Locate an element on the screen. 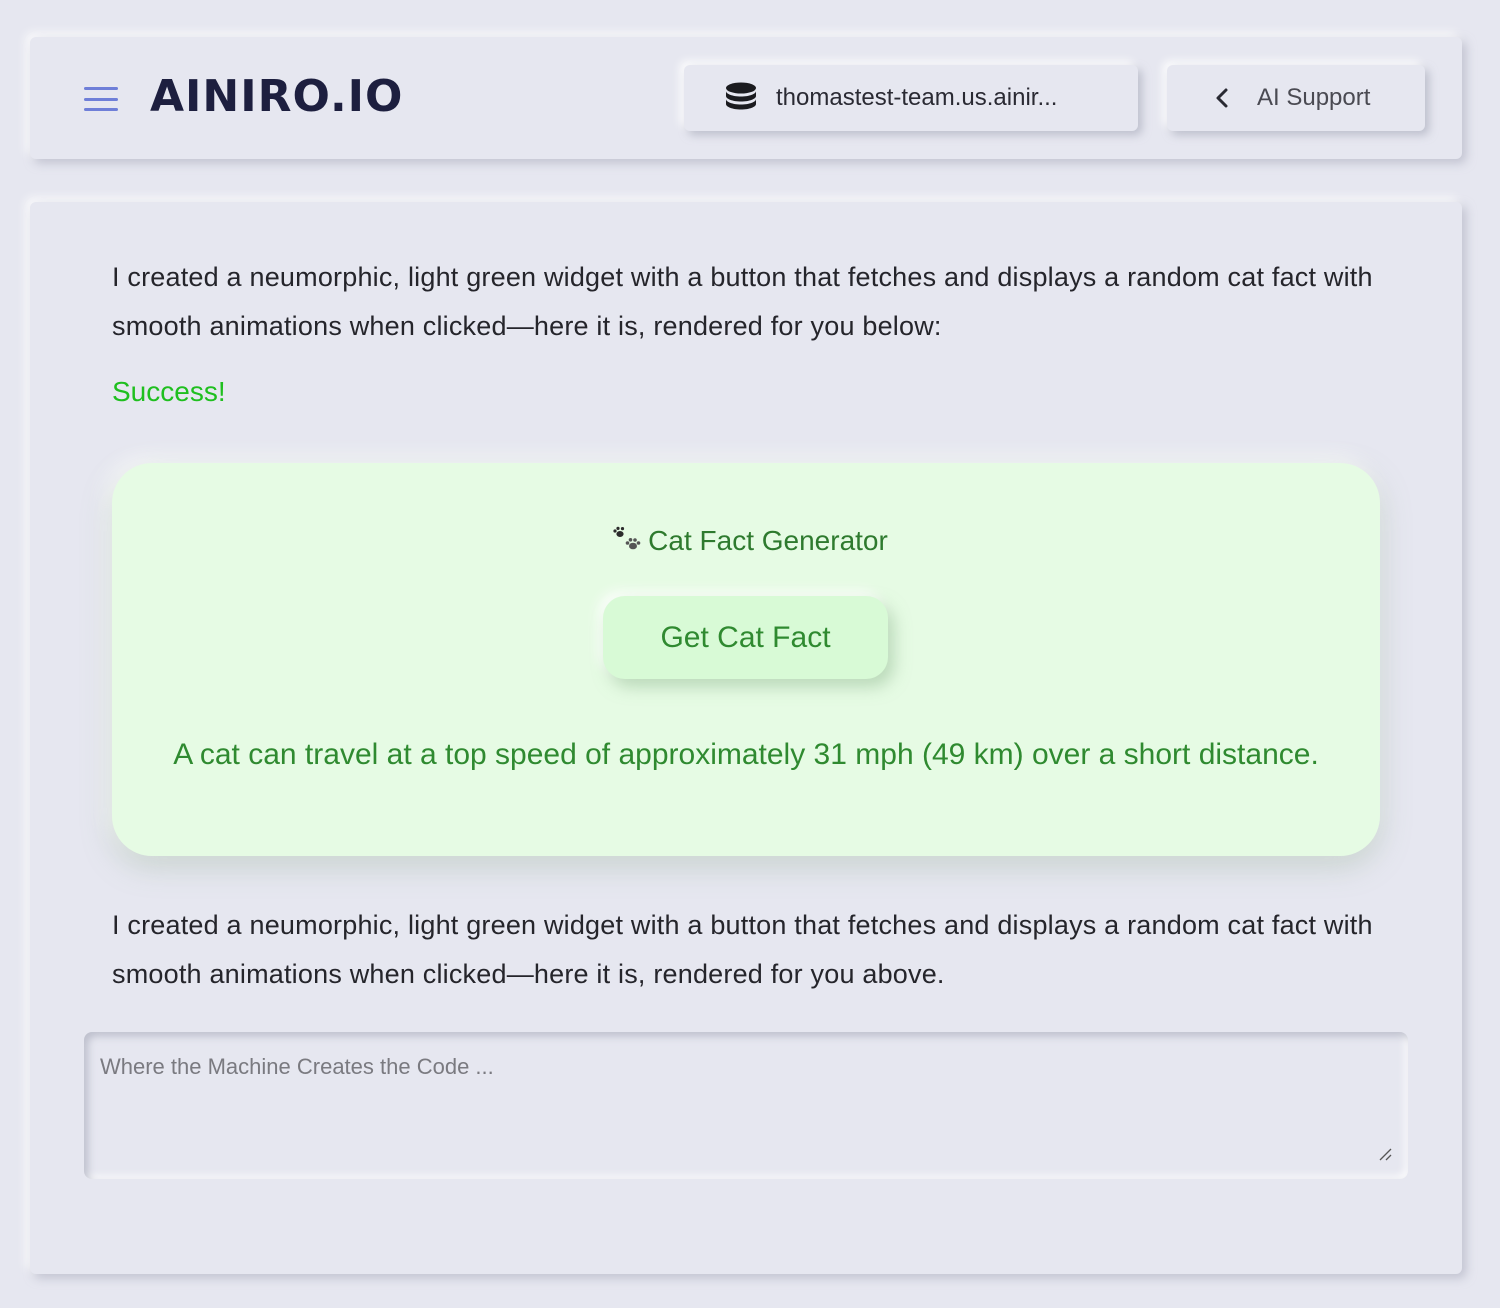 The width and height of the screenshot is (1500, 1308). resize-handle-icon is located at coordinates (1384, 1153).